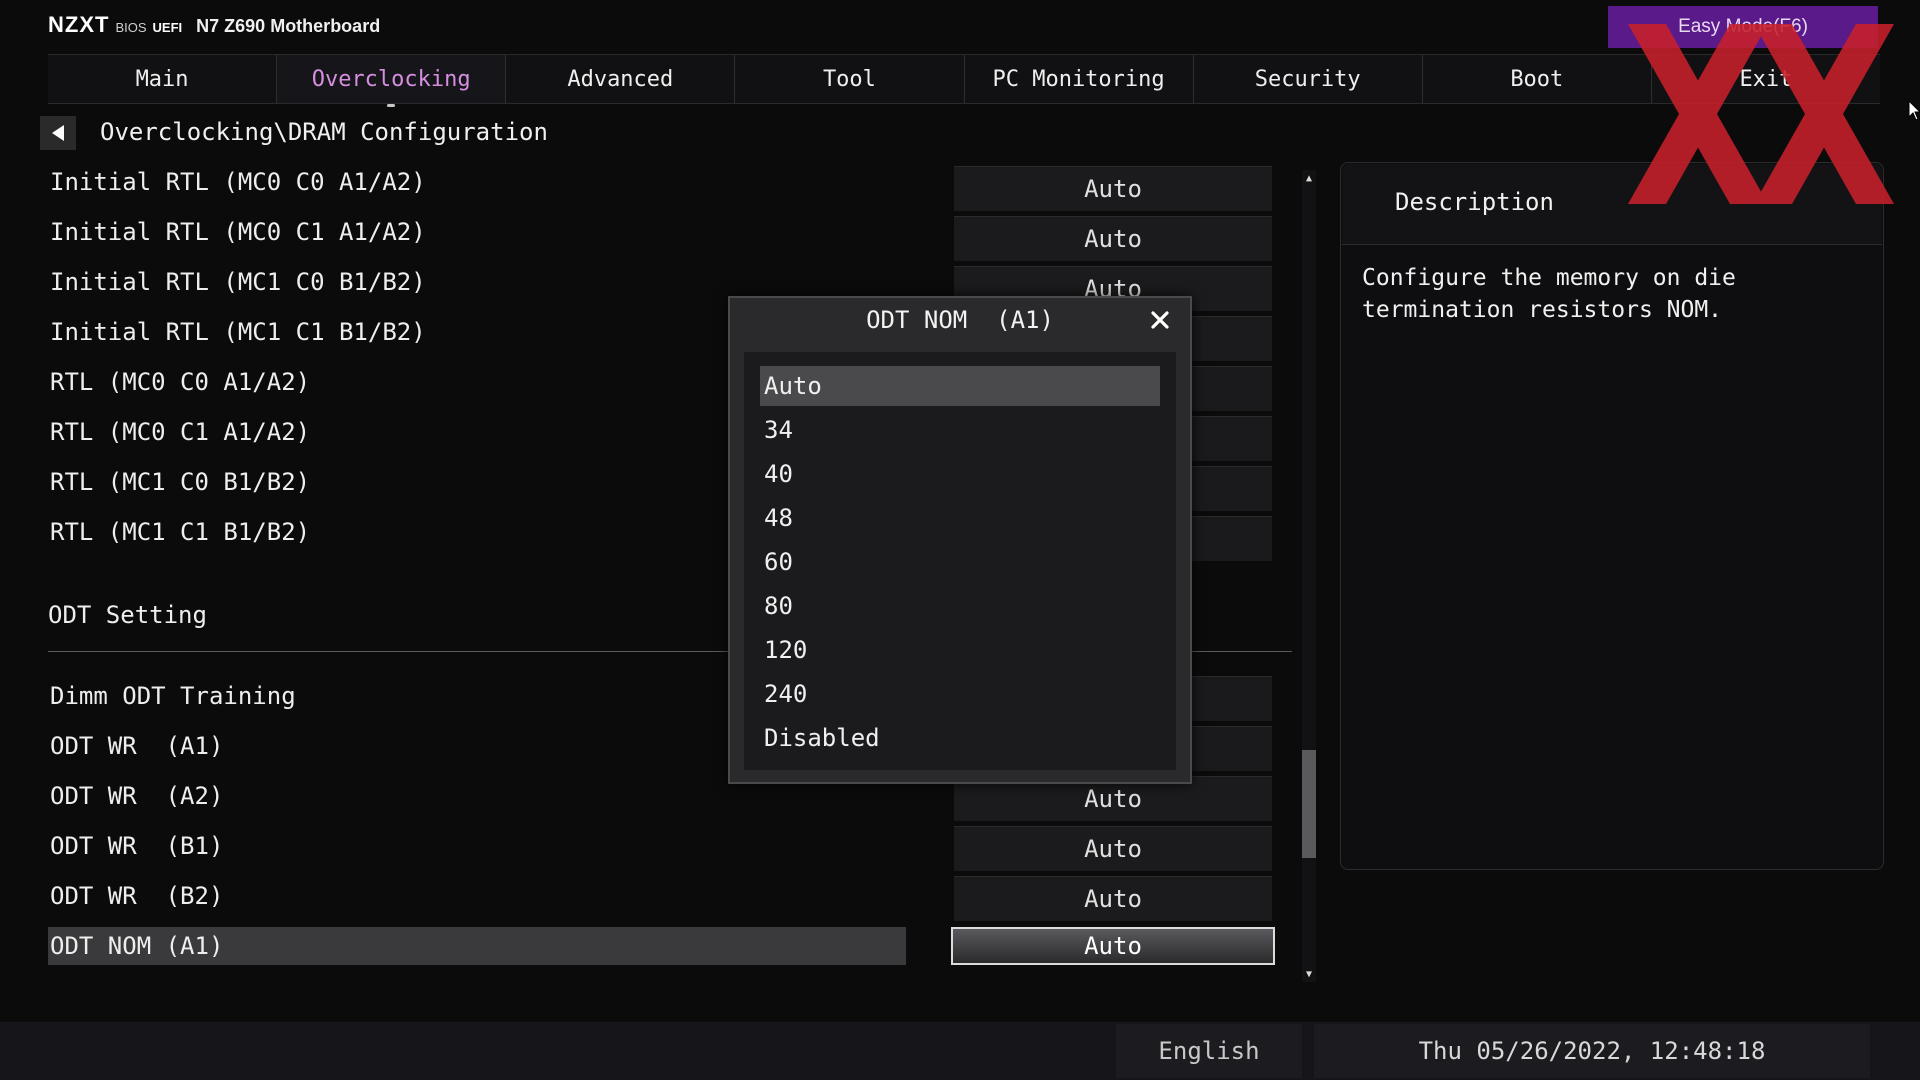 The height and width of the screenshot is (1080, 1920). What do you see at coordinates (173, 696) in the screenshot?
I see `setting-label: Dimm ODT Training` at bounding box center [173, 696].